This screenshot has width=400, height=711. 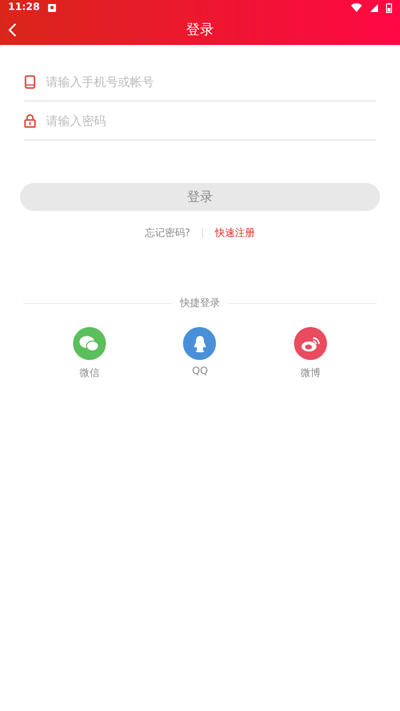 I want to click on battery-icon, so click(x=389, y=7).